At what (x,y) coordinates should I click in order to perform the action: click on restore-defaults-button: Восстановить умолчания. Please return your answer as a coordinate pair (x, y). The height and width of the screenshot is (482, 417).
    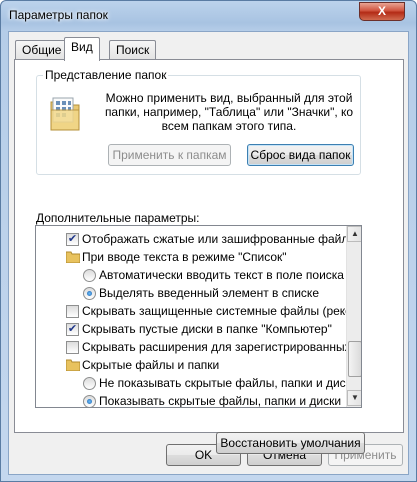
    Looking at the image, I should click on (290, 443).